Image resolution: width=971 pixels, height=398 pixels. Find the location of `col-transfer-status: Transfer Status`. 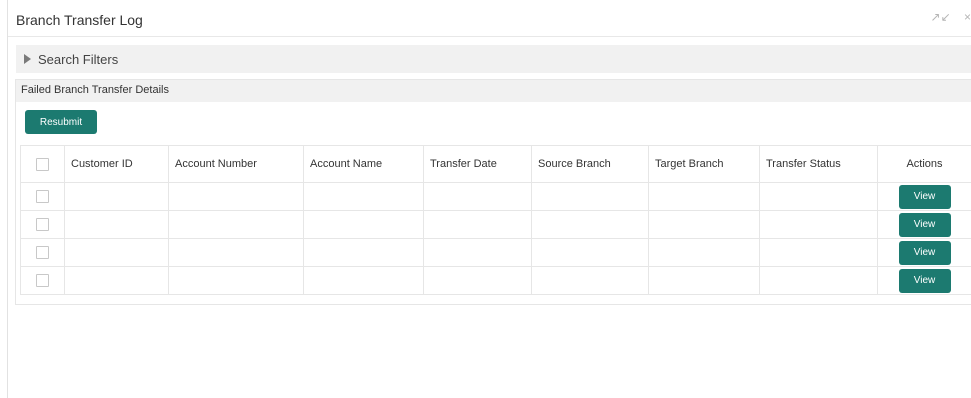

col-transfer-status: Transfer Status is located at coordinates (818, 164).